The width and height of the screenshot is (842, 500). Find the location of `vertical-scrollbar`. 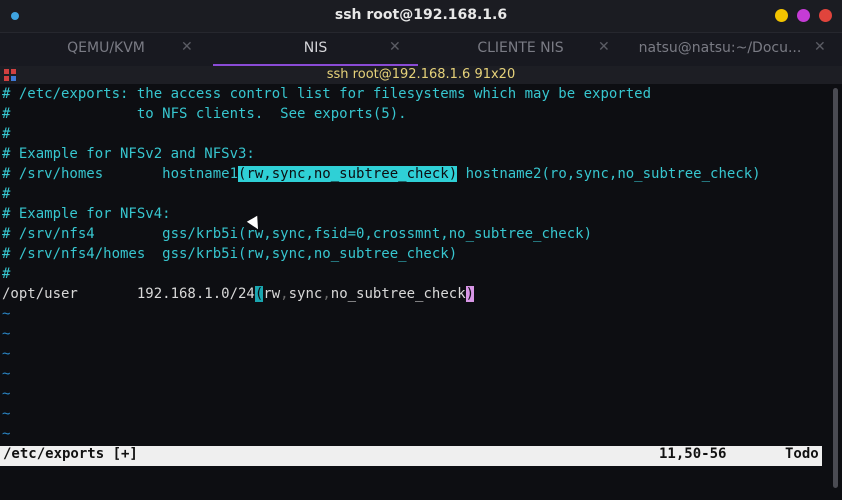

vertical-scrollbar is located at coordinates (836, 293).